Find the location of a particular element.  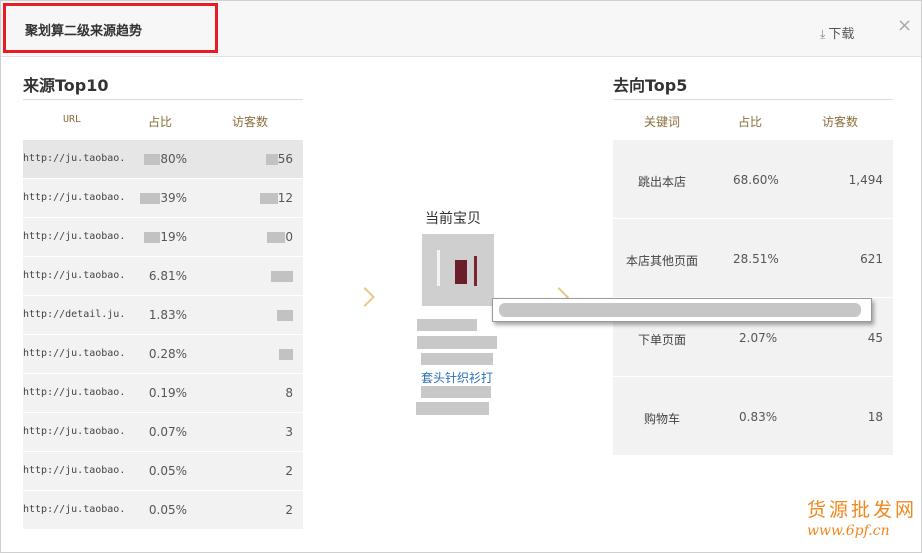

source-share: 0.07% is located at coordinates (167, 432).